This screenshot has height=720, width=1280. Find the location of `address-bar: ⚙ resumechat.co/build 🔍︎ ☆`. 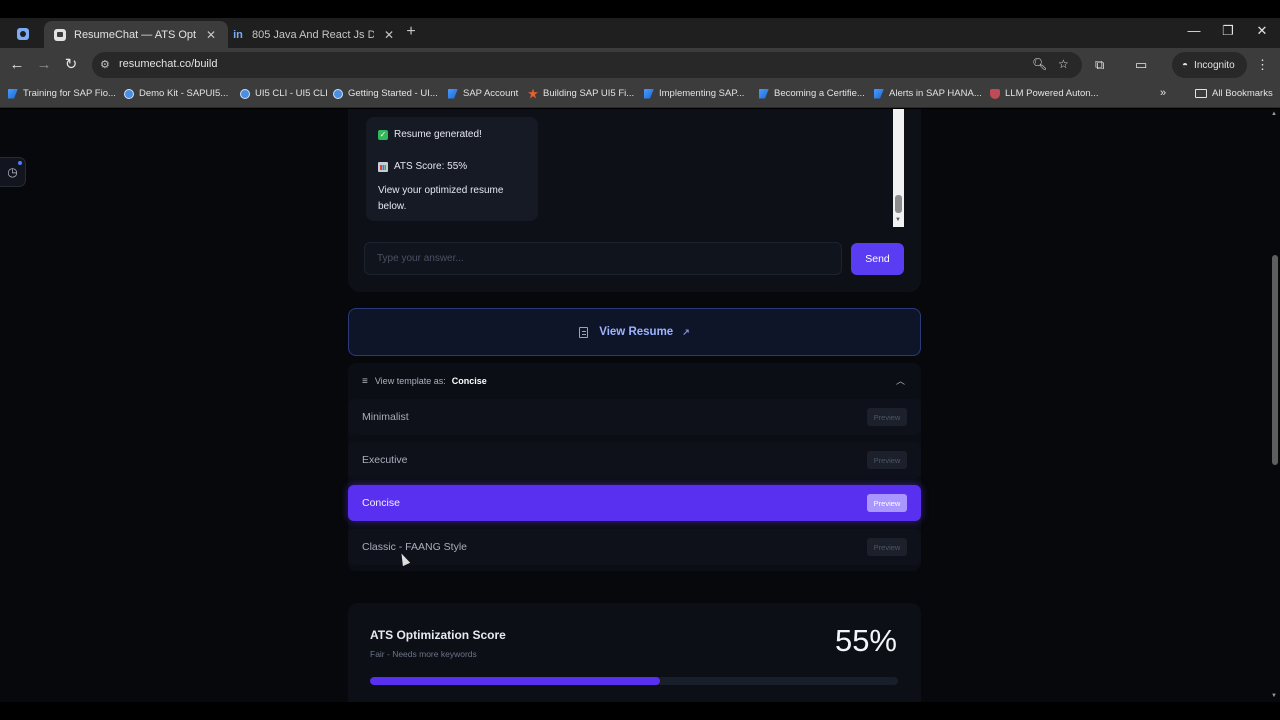

address-bar: ⚙ resumechat.co/build 🔍︎ ☆ is located at coordinates (587, 65).